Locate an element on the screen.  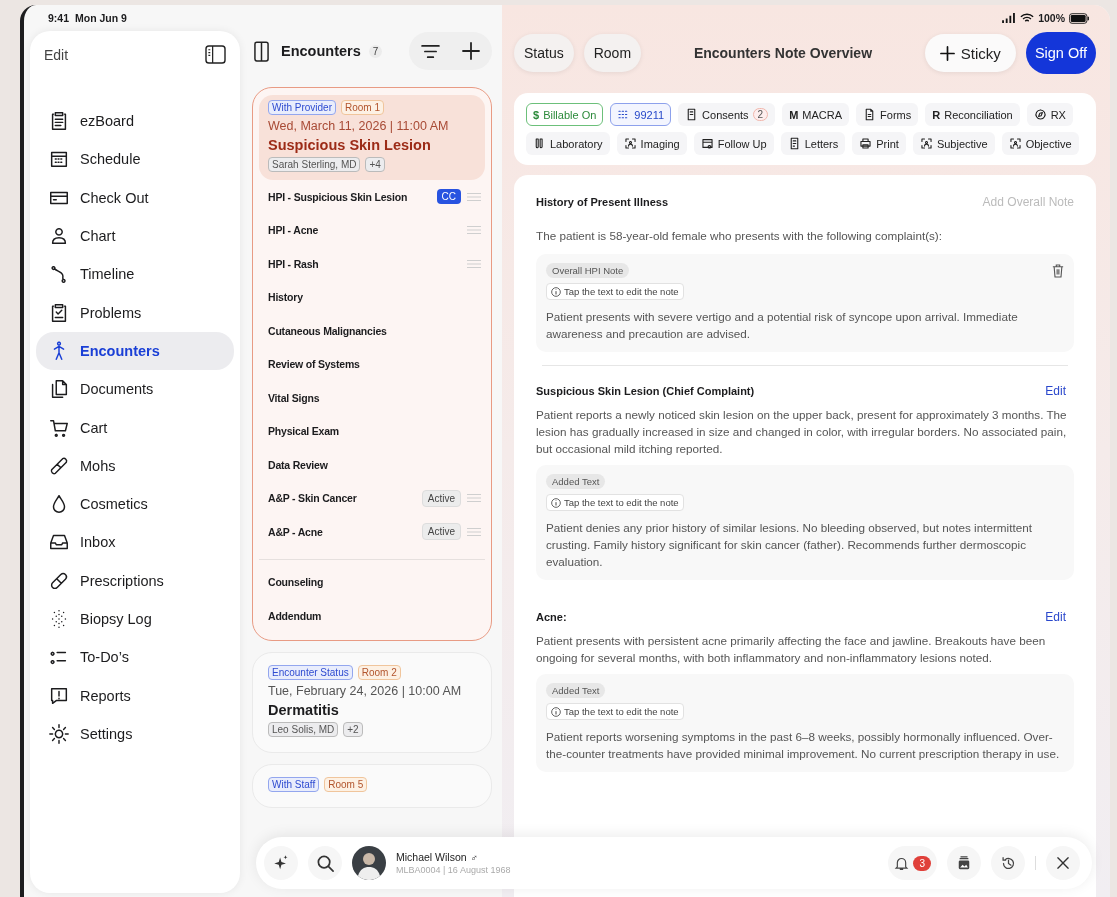
toolbar-chip: Subjective is located at coordinates (953, 143).